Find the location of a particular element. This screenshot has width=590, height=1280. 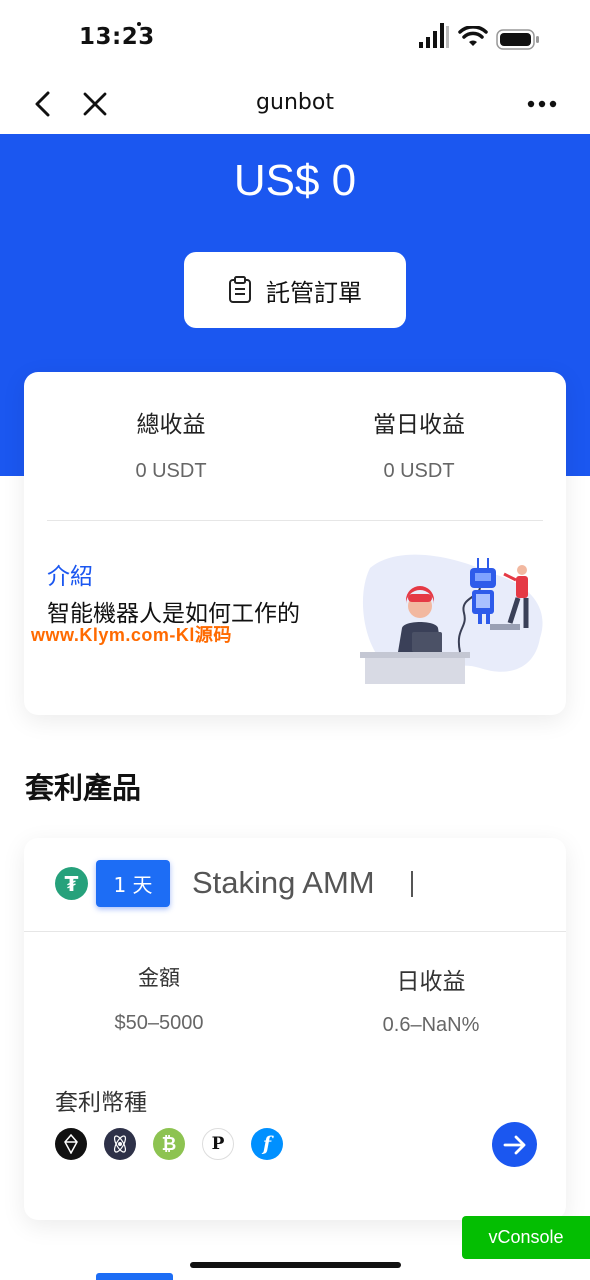

daily-yield-label: 日收益 is located at coordinates (431, 982).